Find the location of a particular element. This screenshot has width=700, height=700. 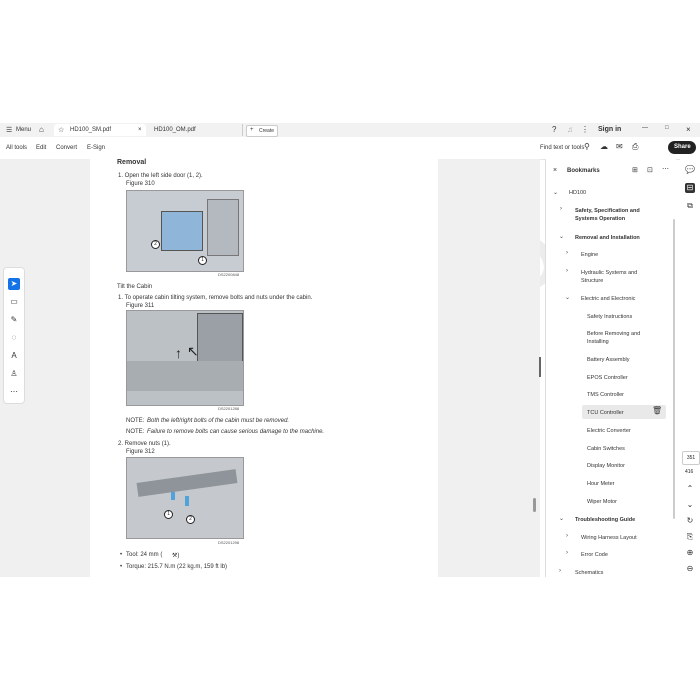

pages-icon: ⧉ is located at coordinates (690, 206).